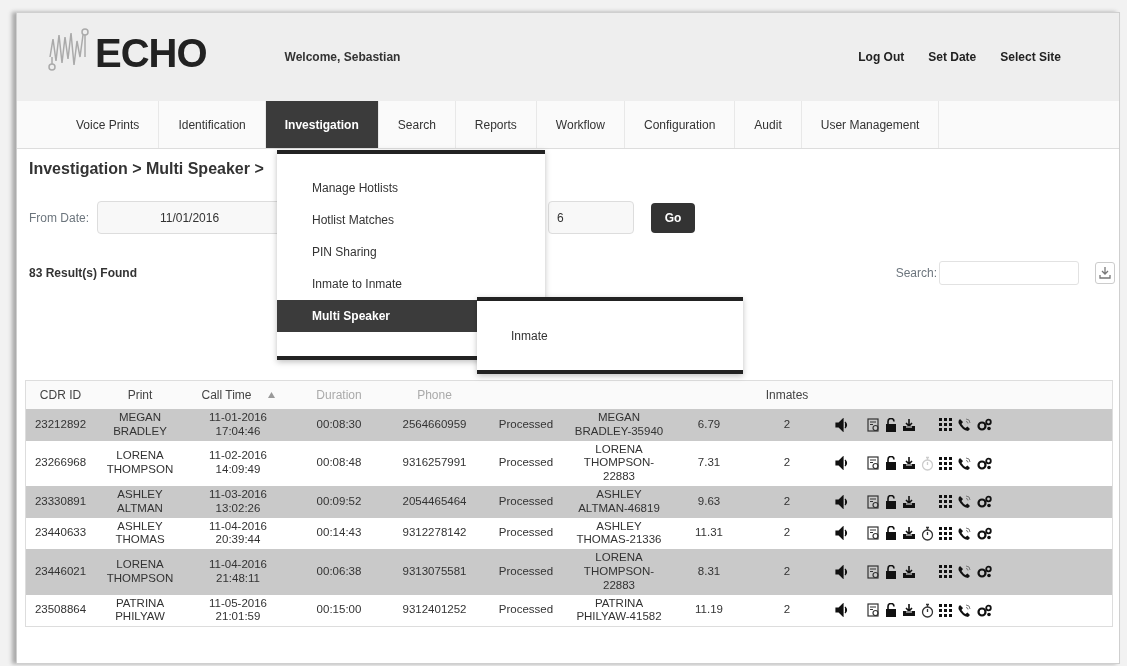 This screenshot has height=666, width=1127. Describe the element at coordinates (339, 425) in the screenshot. I see `table-cell: 00:08:30` at that location.